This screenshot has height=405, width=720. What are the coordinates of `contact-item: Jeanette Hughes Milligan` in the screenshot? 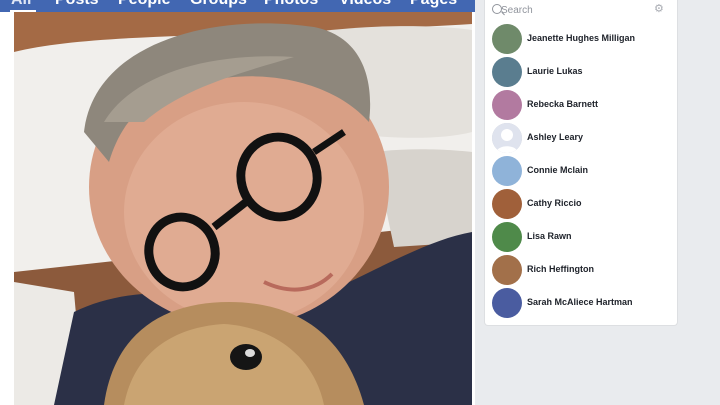 It's located at (582, 39).